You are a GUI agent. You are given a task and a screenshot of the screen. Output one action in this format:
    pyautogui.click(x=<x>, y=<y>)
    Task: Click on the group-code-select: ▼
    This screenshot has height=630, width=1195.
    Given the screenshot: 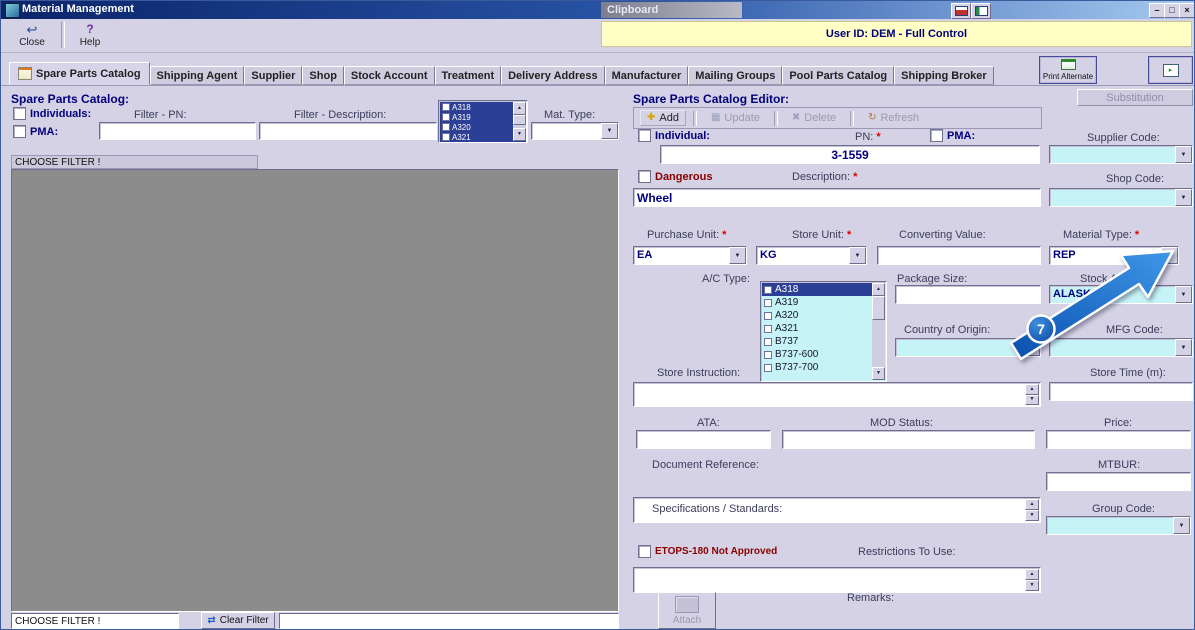 What is the action you would take?
    pyautogui.click(x=1118, y=525)
    